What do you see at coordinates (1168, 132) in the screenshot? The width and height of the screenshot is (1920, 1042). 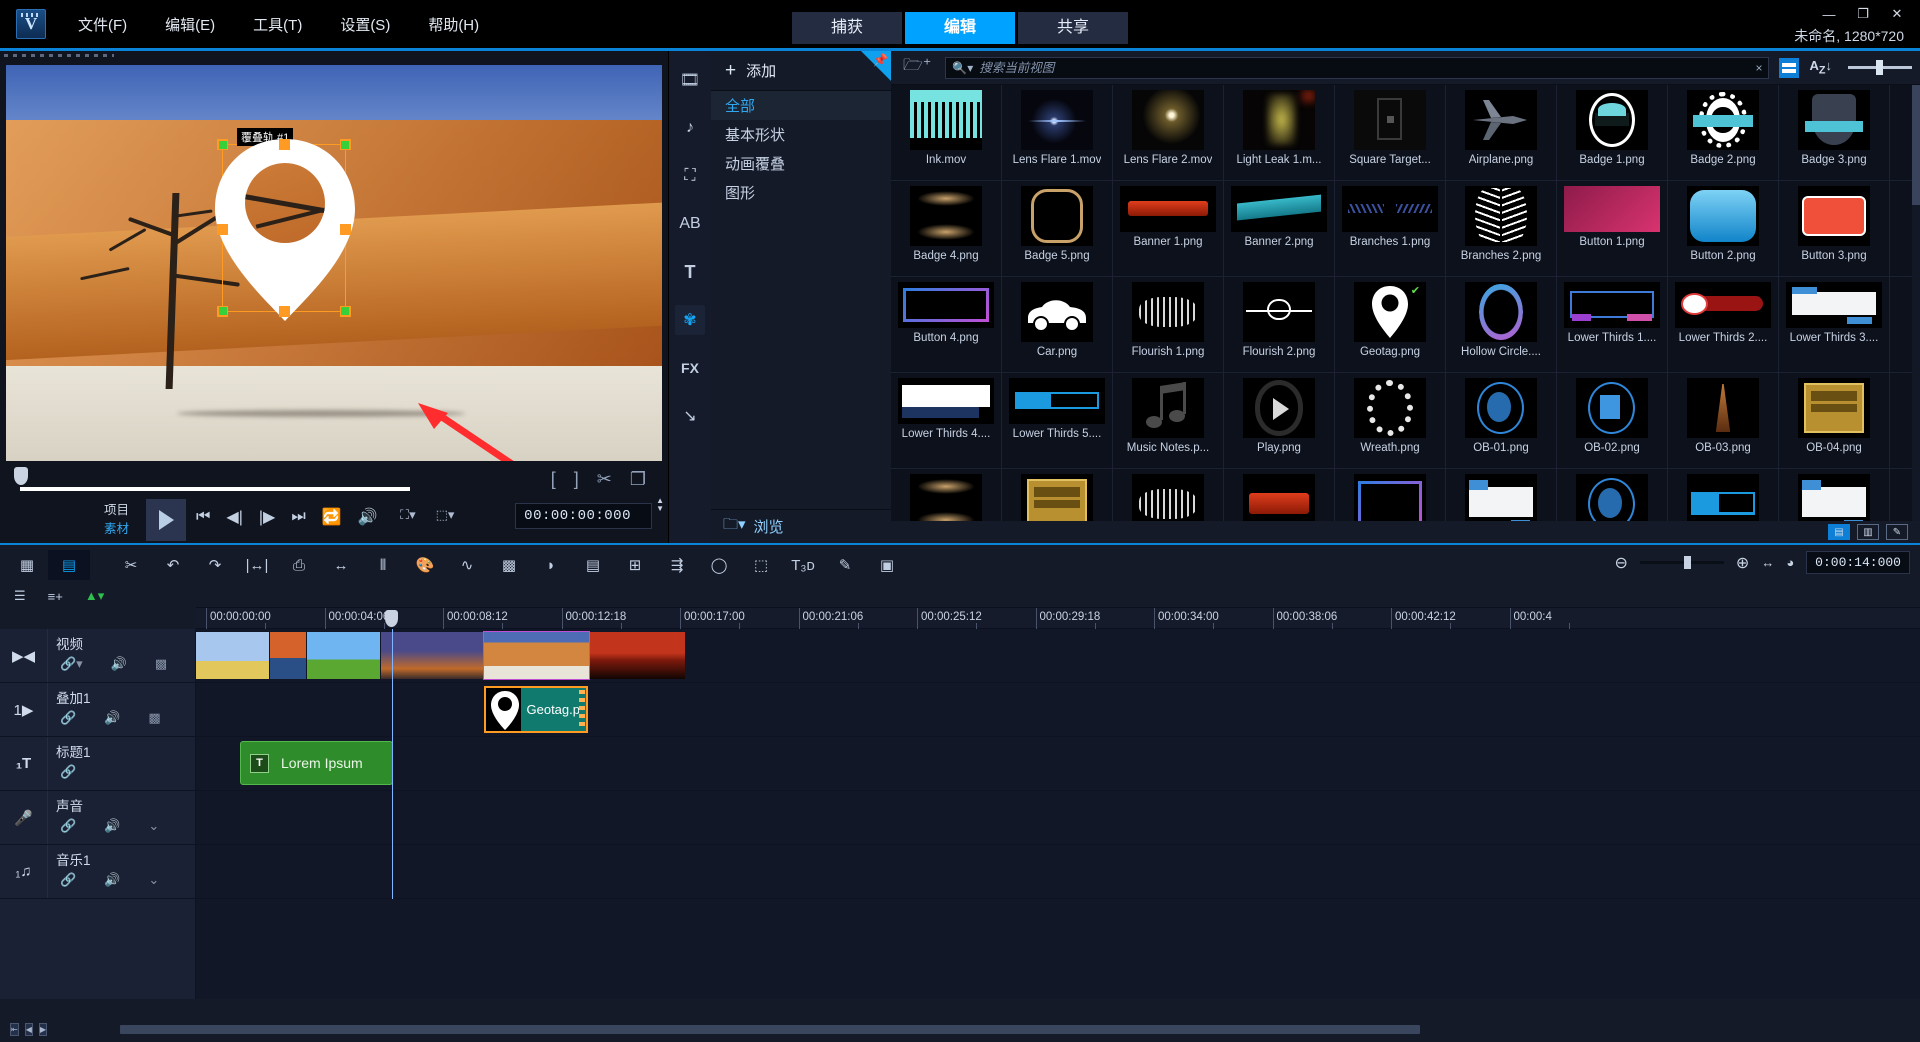 I see `library-item: Lens Flare 2.mov` at bounding box center [1168, 132].